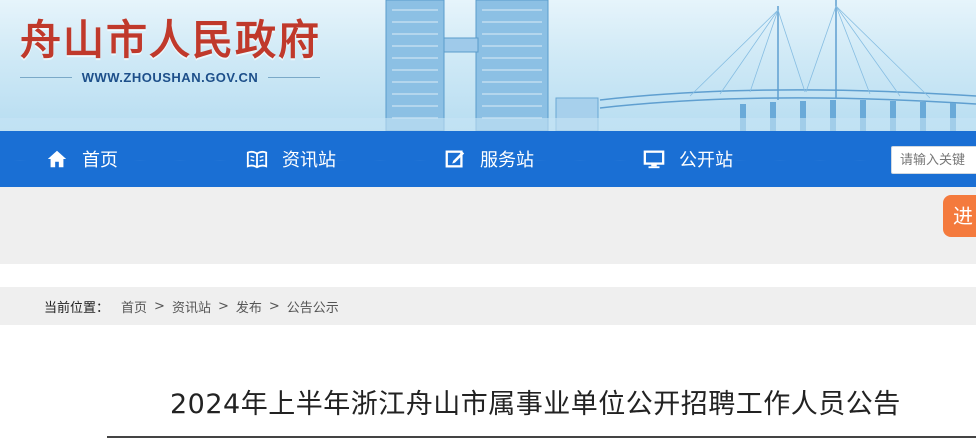  I want to click on breadcrumb-link-home: 首页, so click(134, 306).